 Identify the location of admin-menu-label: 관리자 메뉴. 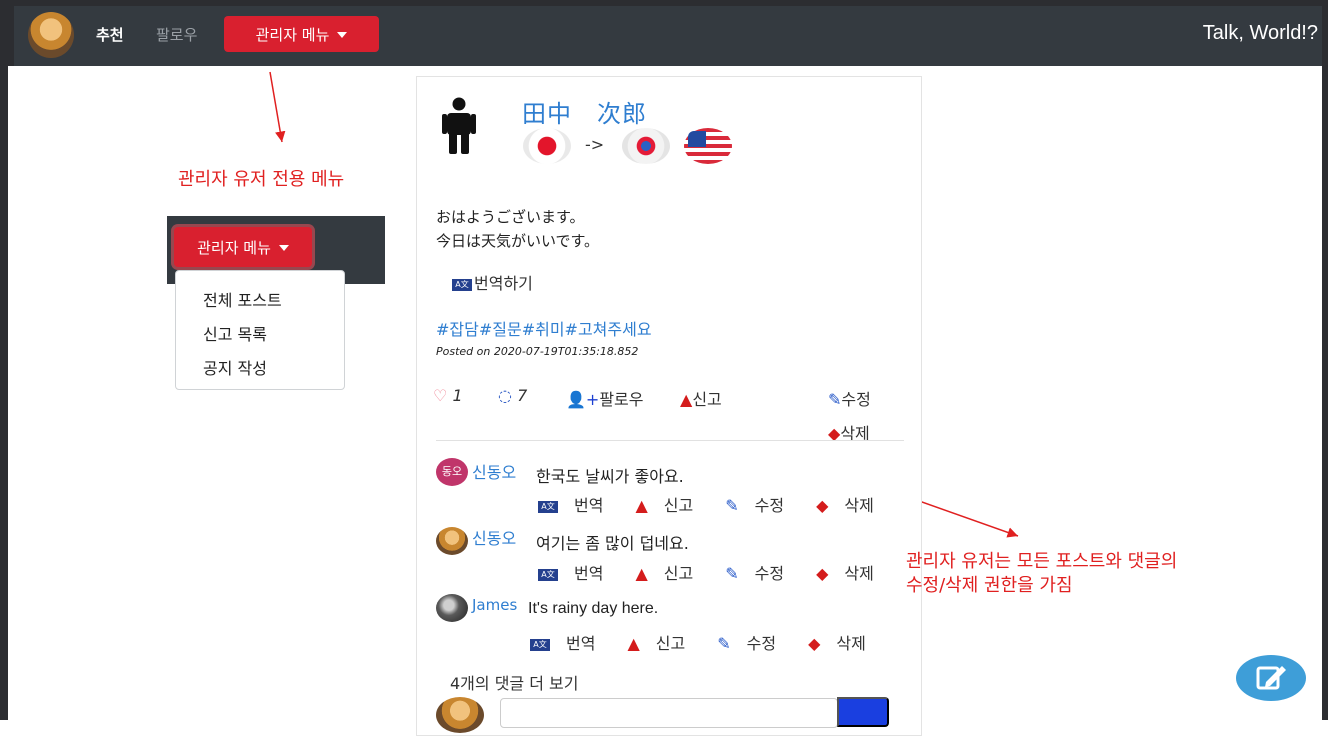
(293, 35).